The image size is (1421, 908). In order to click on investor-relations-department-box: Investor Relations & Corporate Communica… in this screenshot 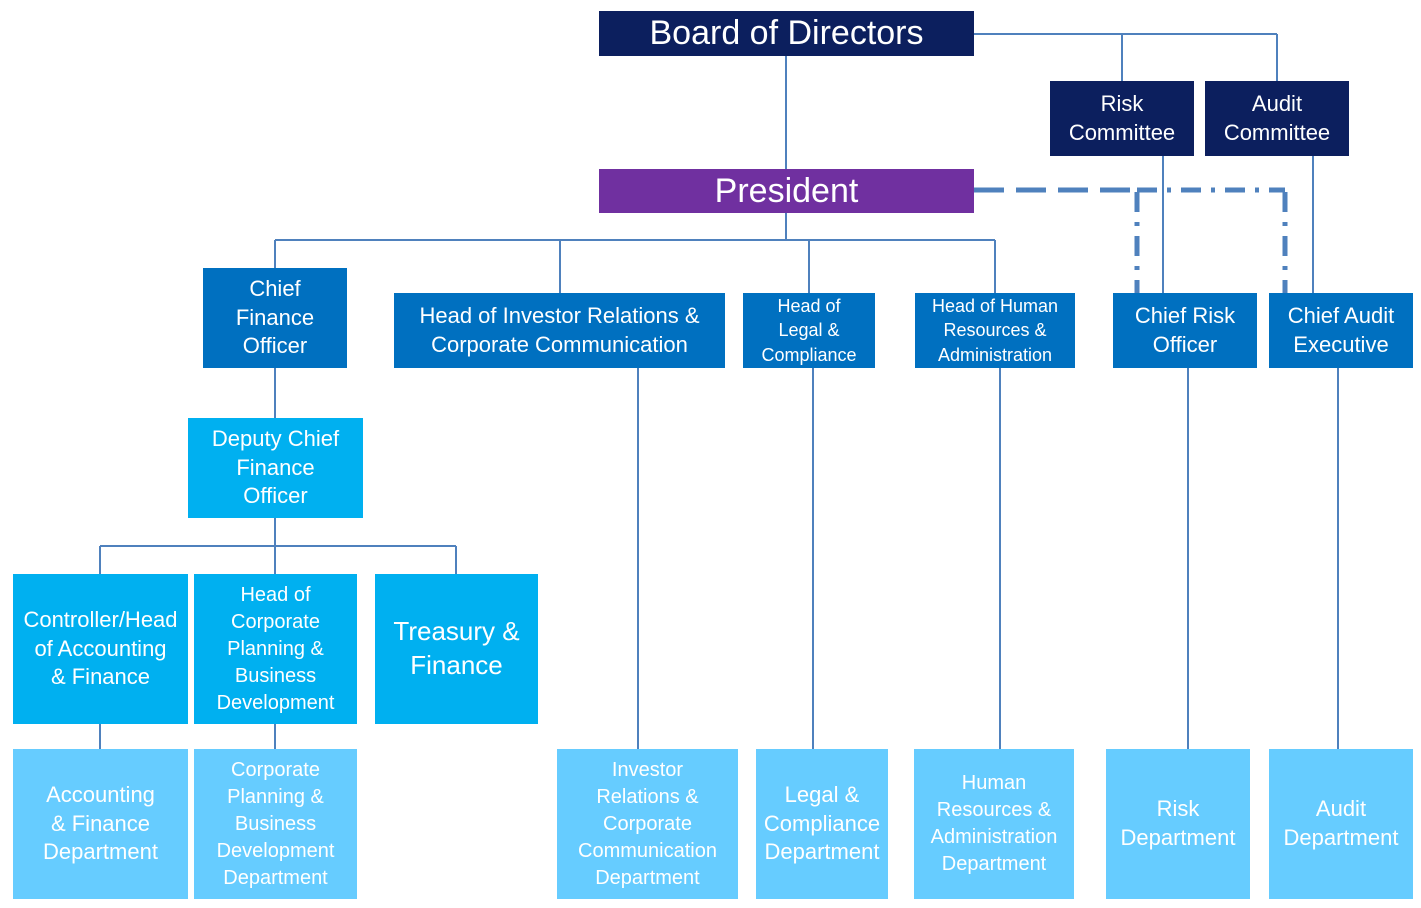, I will do `click(647, 824)`.